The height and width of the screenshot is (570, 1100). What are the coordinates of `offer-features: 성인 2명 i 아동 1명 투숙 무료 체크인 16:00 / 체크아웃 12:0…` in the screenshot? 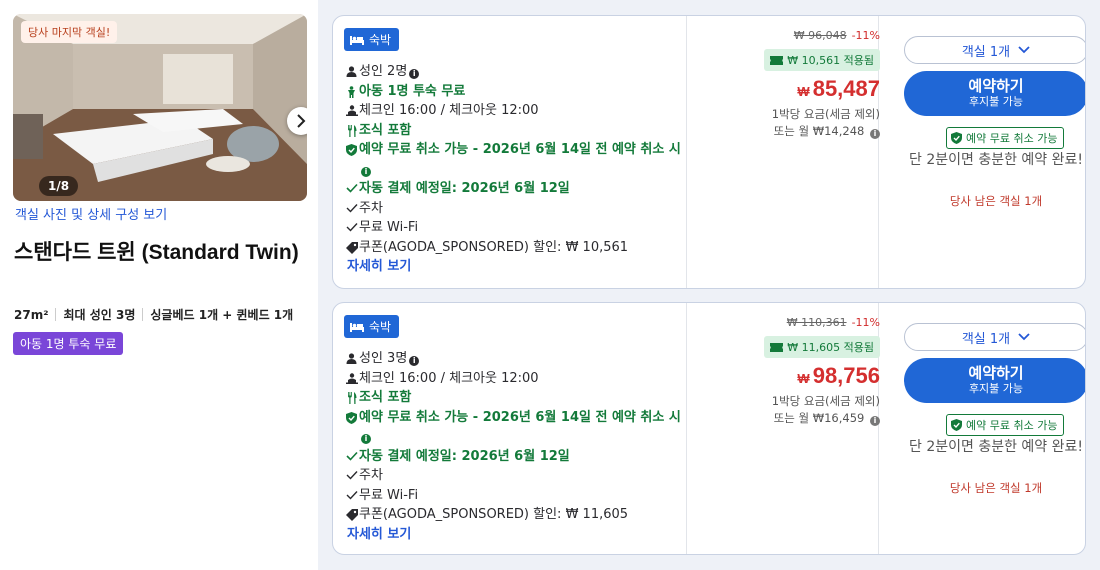 It's located at (514, 169).